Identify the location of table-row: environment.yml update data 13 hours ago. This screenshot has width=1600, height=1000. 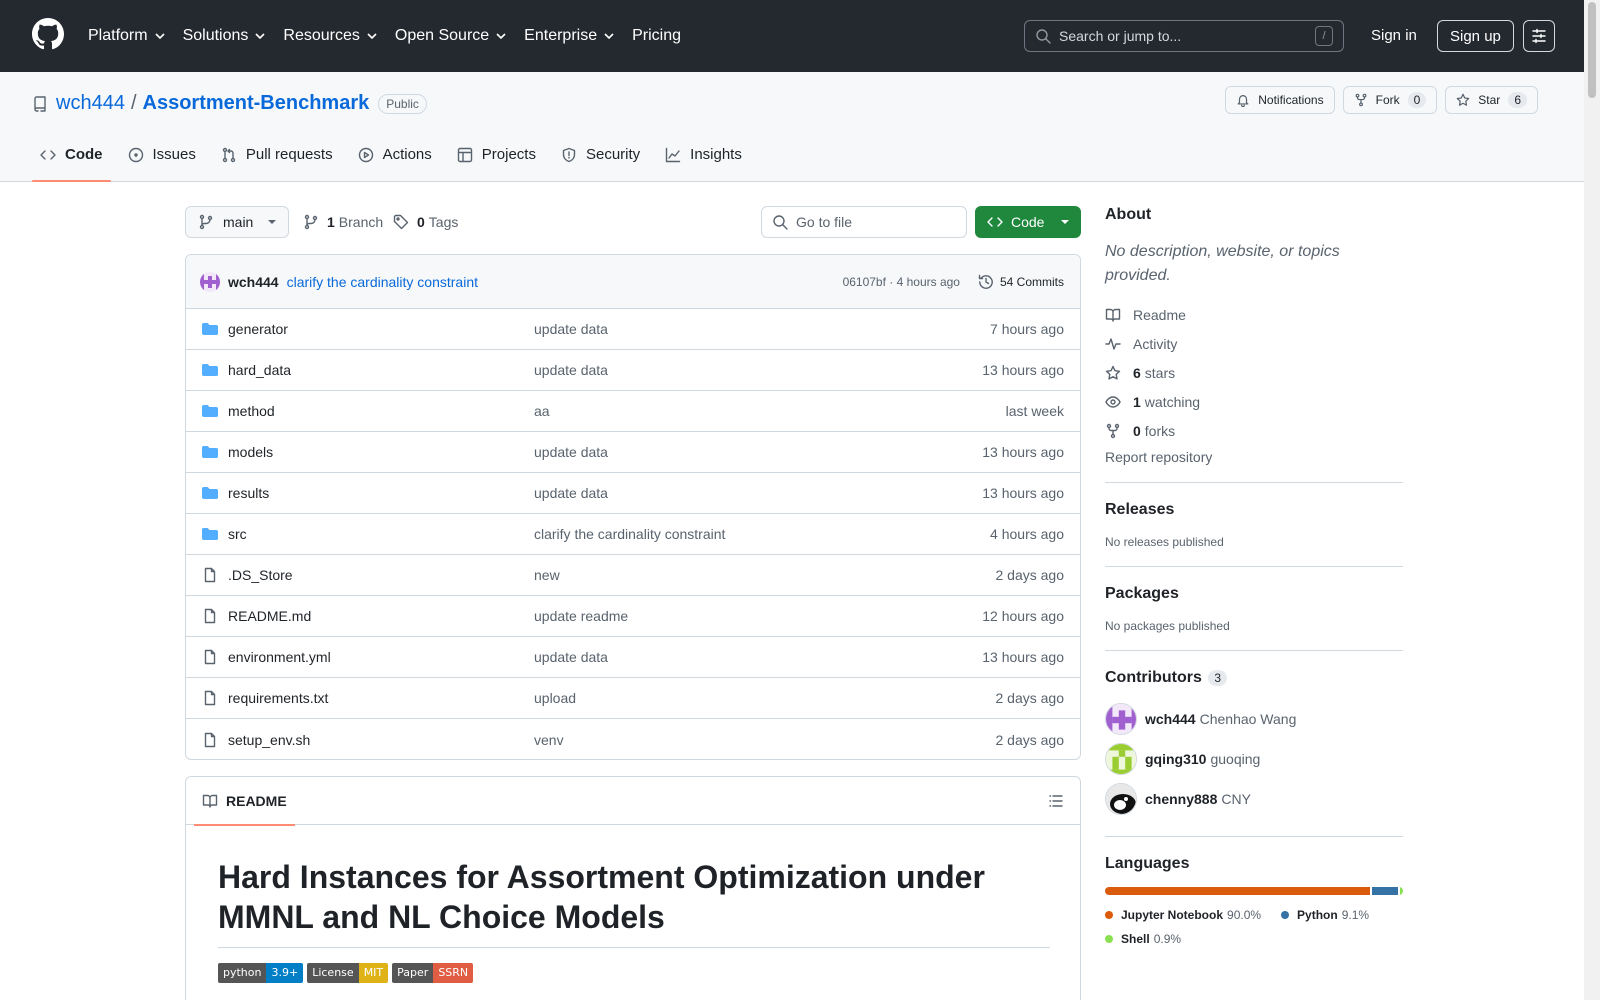
(633, 657).